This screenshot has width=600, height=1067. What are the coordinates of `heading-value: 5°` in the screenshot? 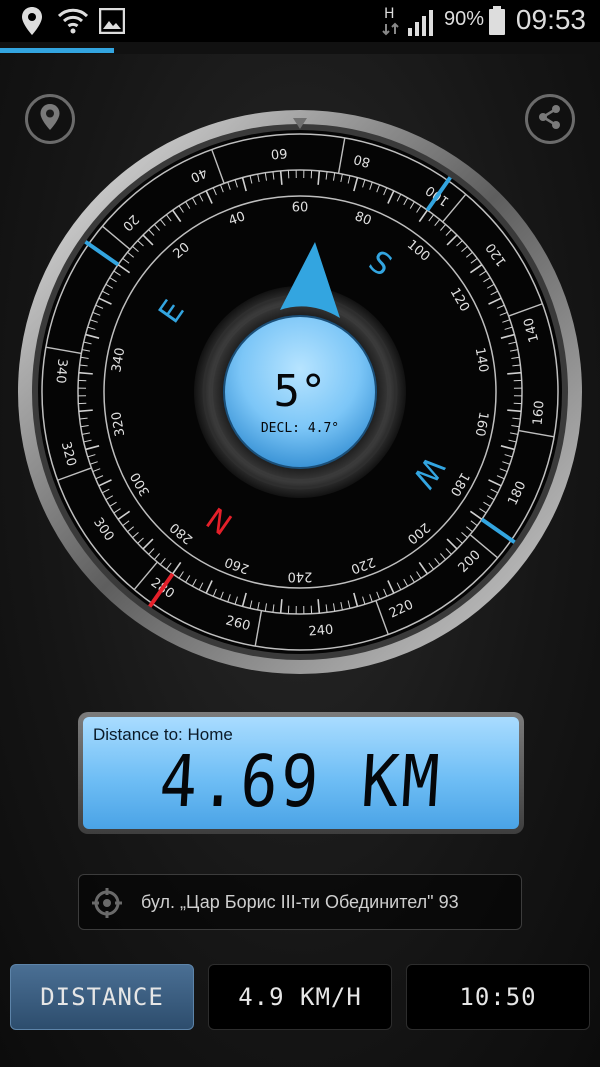 It's located at (300, 391).